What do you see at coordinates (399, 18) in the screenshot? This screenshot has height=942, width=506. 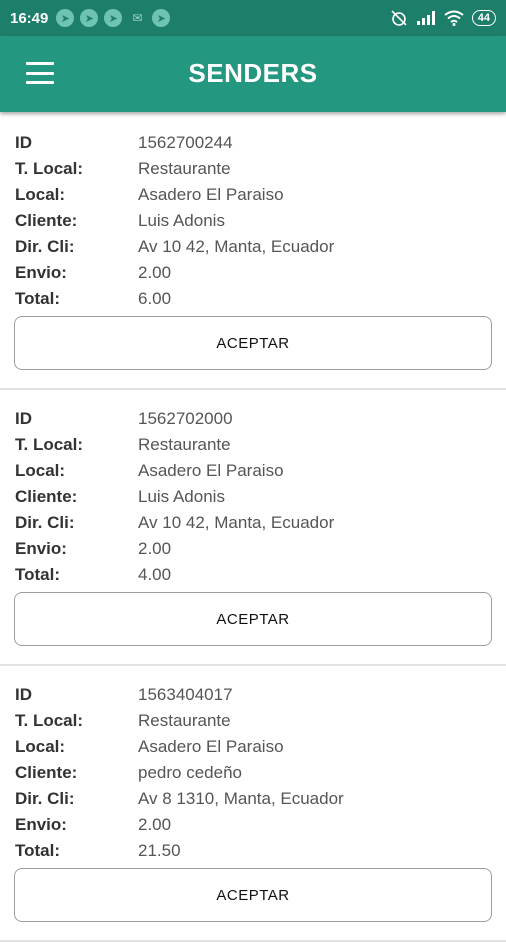 I see `alarm-off-icon` at bounding box center [399, 18].